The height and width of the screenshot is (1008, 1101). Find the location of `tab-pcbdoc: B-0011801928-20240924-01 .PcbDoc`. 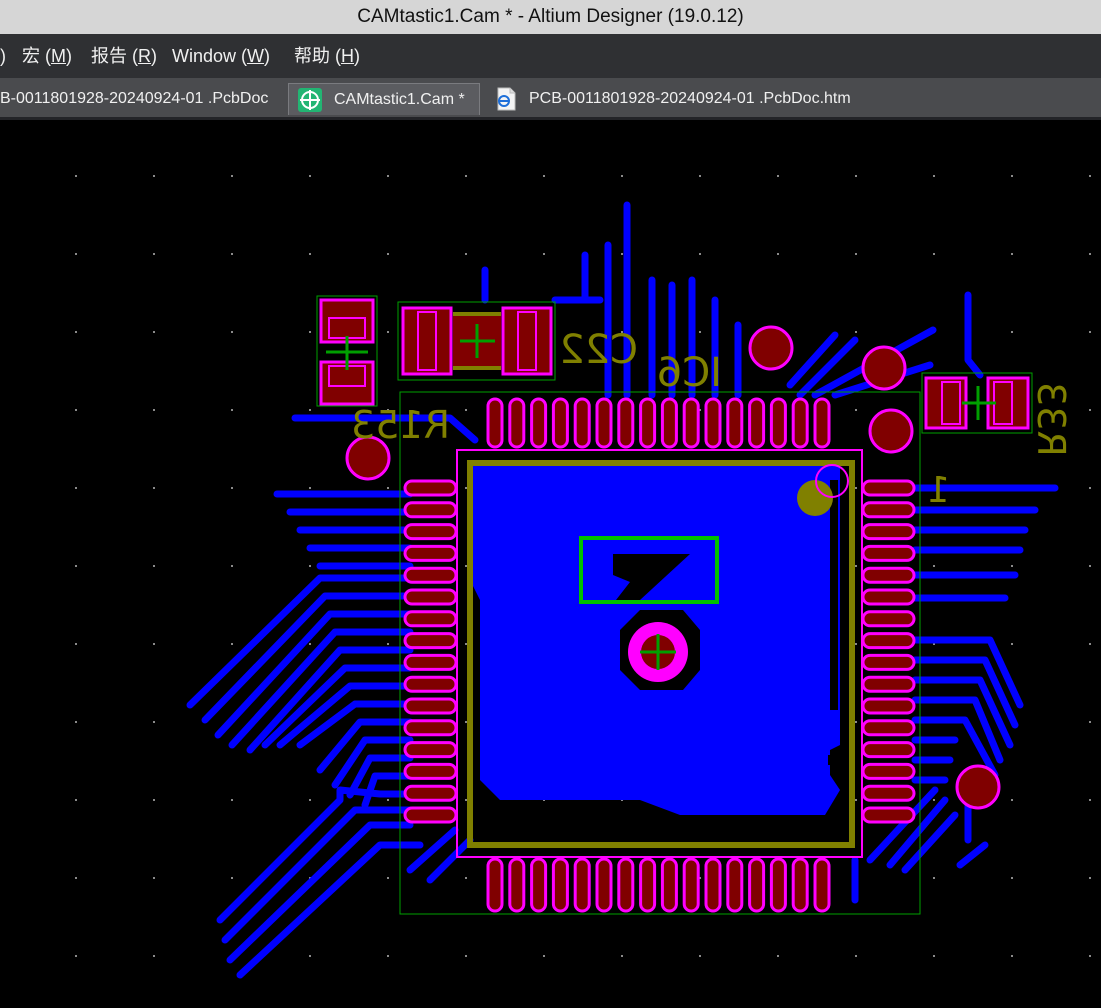

tab-pcbdoc: B-0011801928-20240924-01 .PcbDoc is located at coordinates (142, 99).